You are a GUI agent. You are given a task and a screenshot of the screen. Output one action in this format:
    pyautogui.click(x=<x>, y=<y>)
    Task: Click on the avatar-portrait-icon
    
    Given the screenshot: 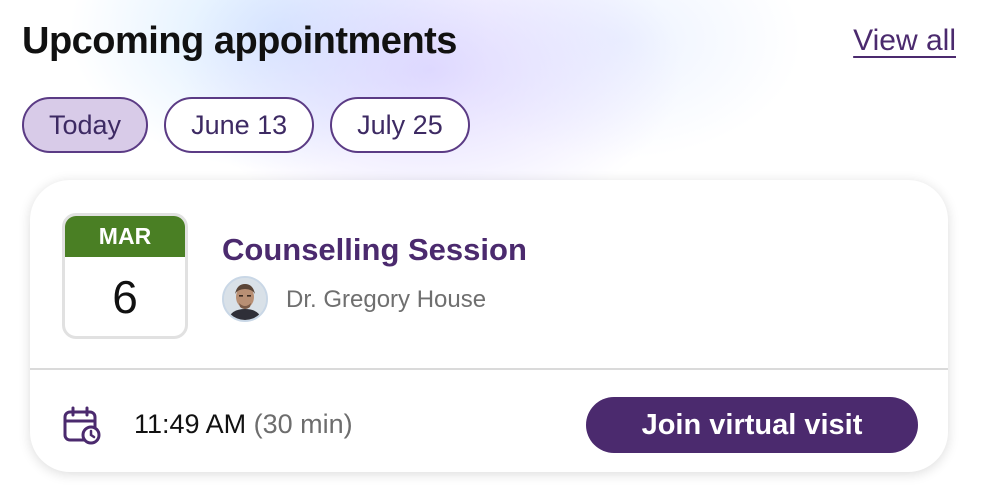 What is the action you would take?
    pyautogui.click(x=245, y=299)
    